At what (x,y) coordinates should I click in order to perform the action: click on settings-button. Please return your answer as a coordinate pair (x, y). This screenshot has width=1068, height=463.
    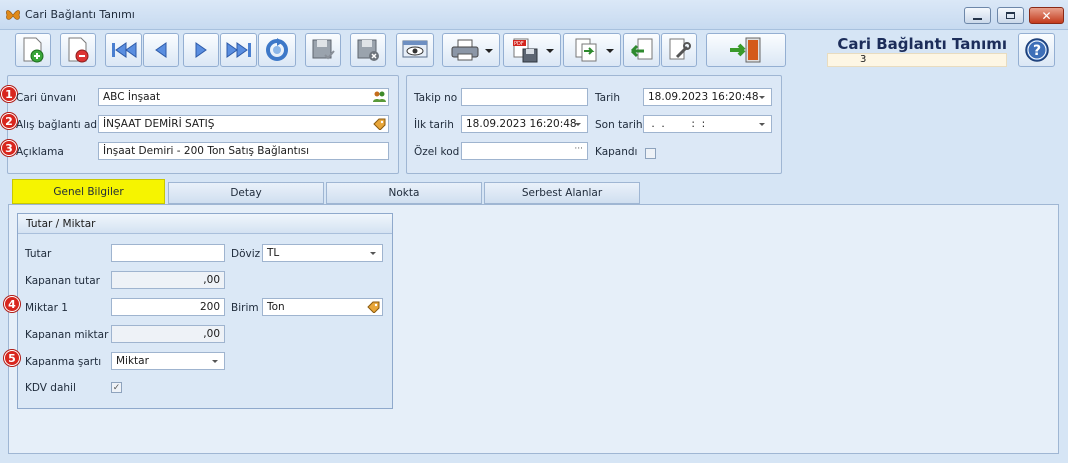
    Looking at the image, I should click on (679, 50).